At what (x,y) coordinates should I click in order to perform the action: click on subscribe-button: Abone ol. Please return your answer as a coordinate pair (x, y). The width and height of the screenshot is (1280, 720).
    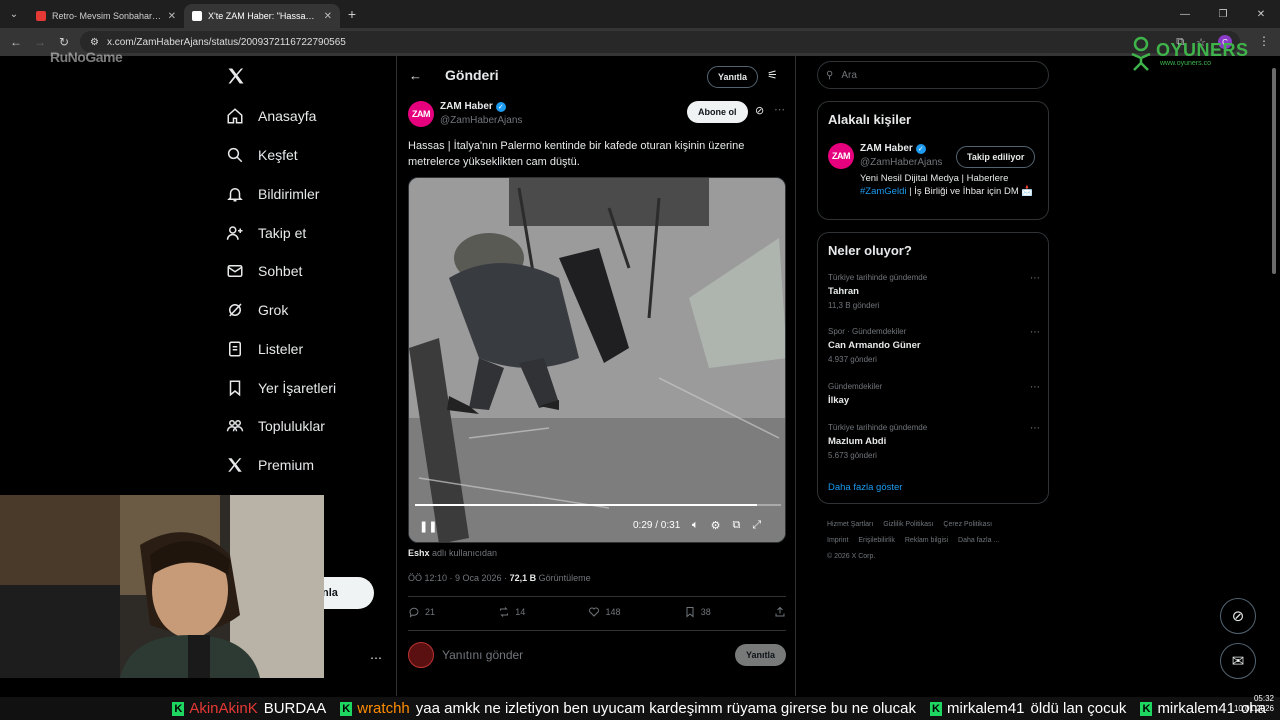
    Looking at the image, I should click on (717, 112).